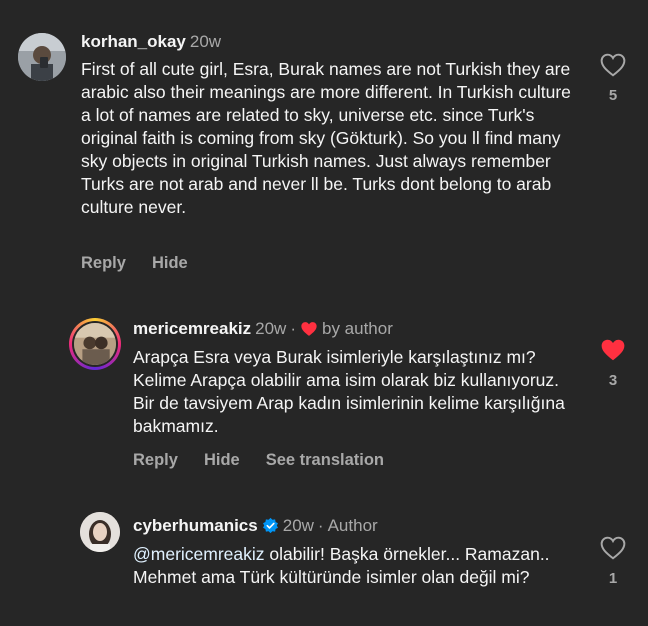 The image size is (648, 626). I want to click on comment-actions: Reply Hide, so click(147, 263).